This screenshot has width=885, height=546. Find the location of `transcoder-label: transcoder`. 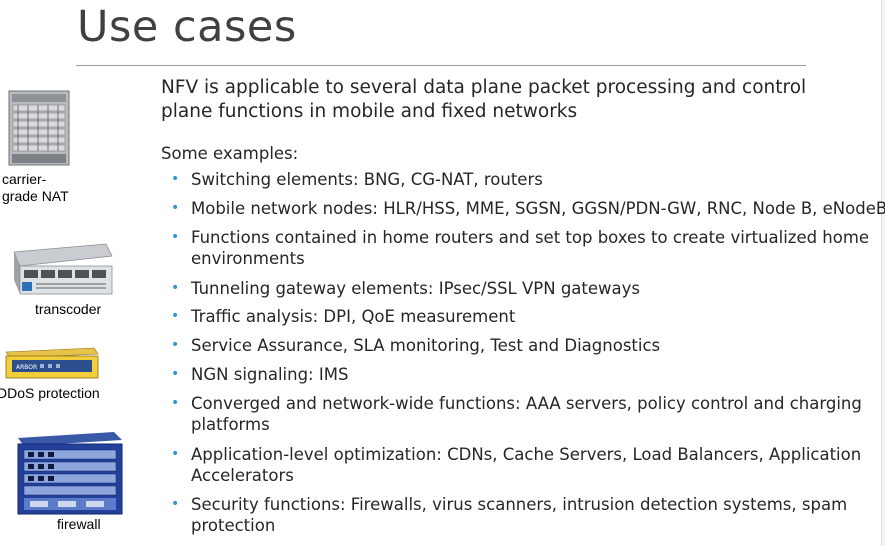

transcoder-label: transcoder is located at coordinates (68, 309).